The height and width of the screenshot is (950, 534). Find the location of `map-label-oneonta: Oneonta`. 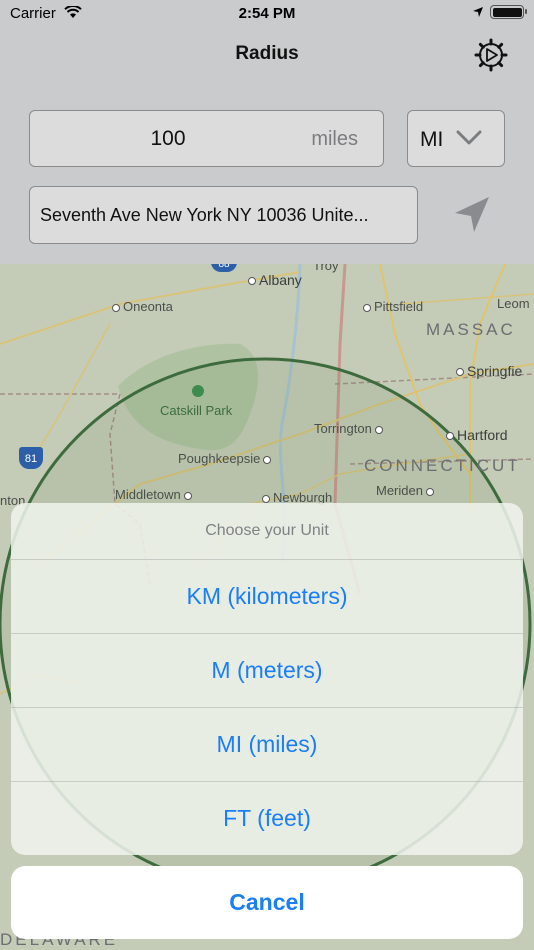

map-label-oneonta: Oneonta is located at coordinates (142, 306).